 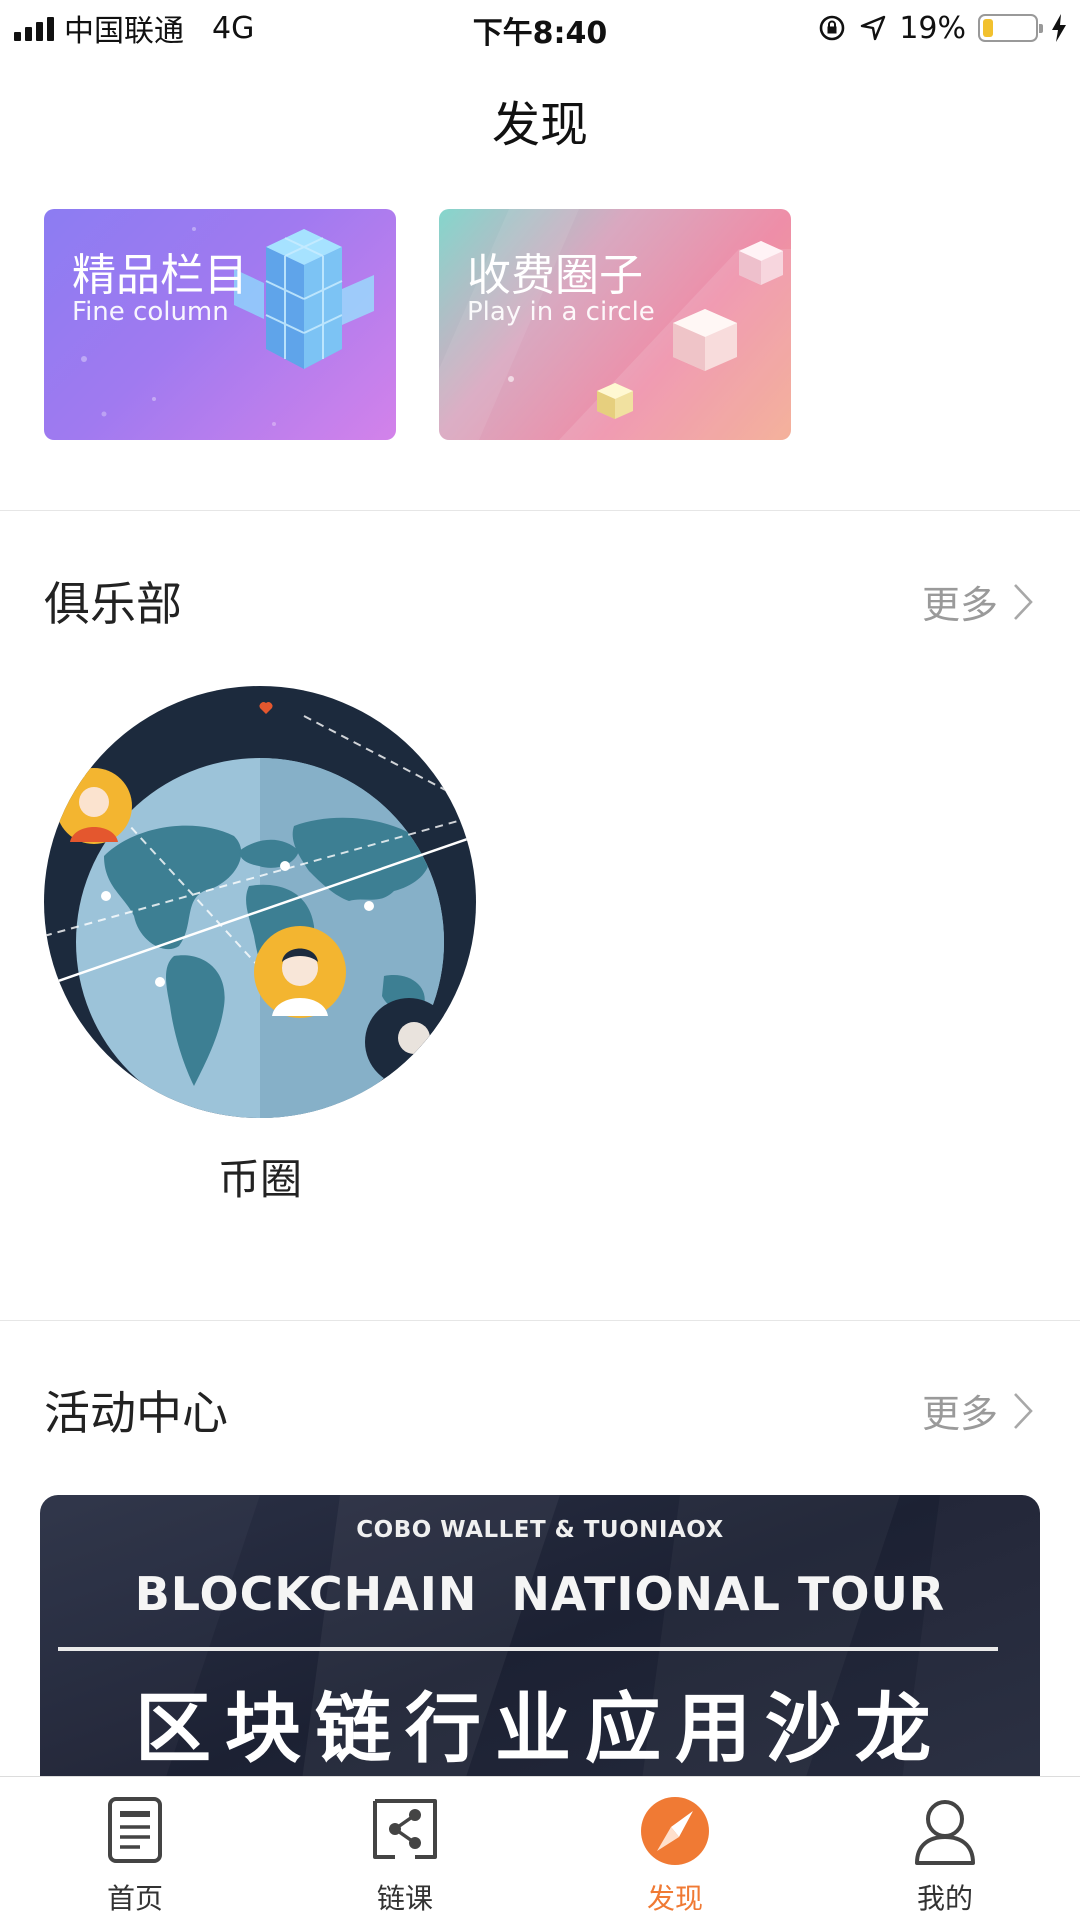 I want to click on club-more-link: 更多, so click(x=978, y=601).